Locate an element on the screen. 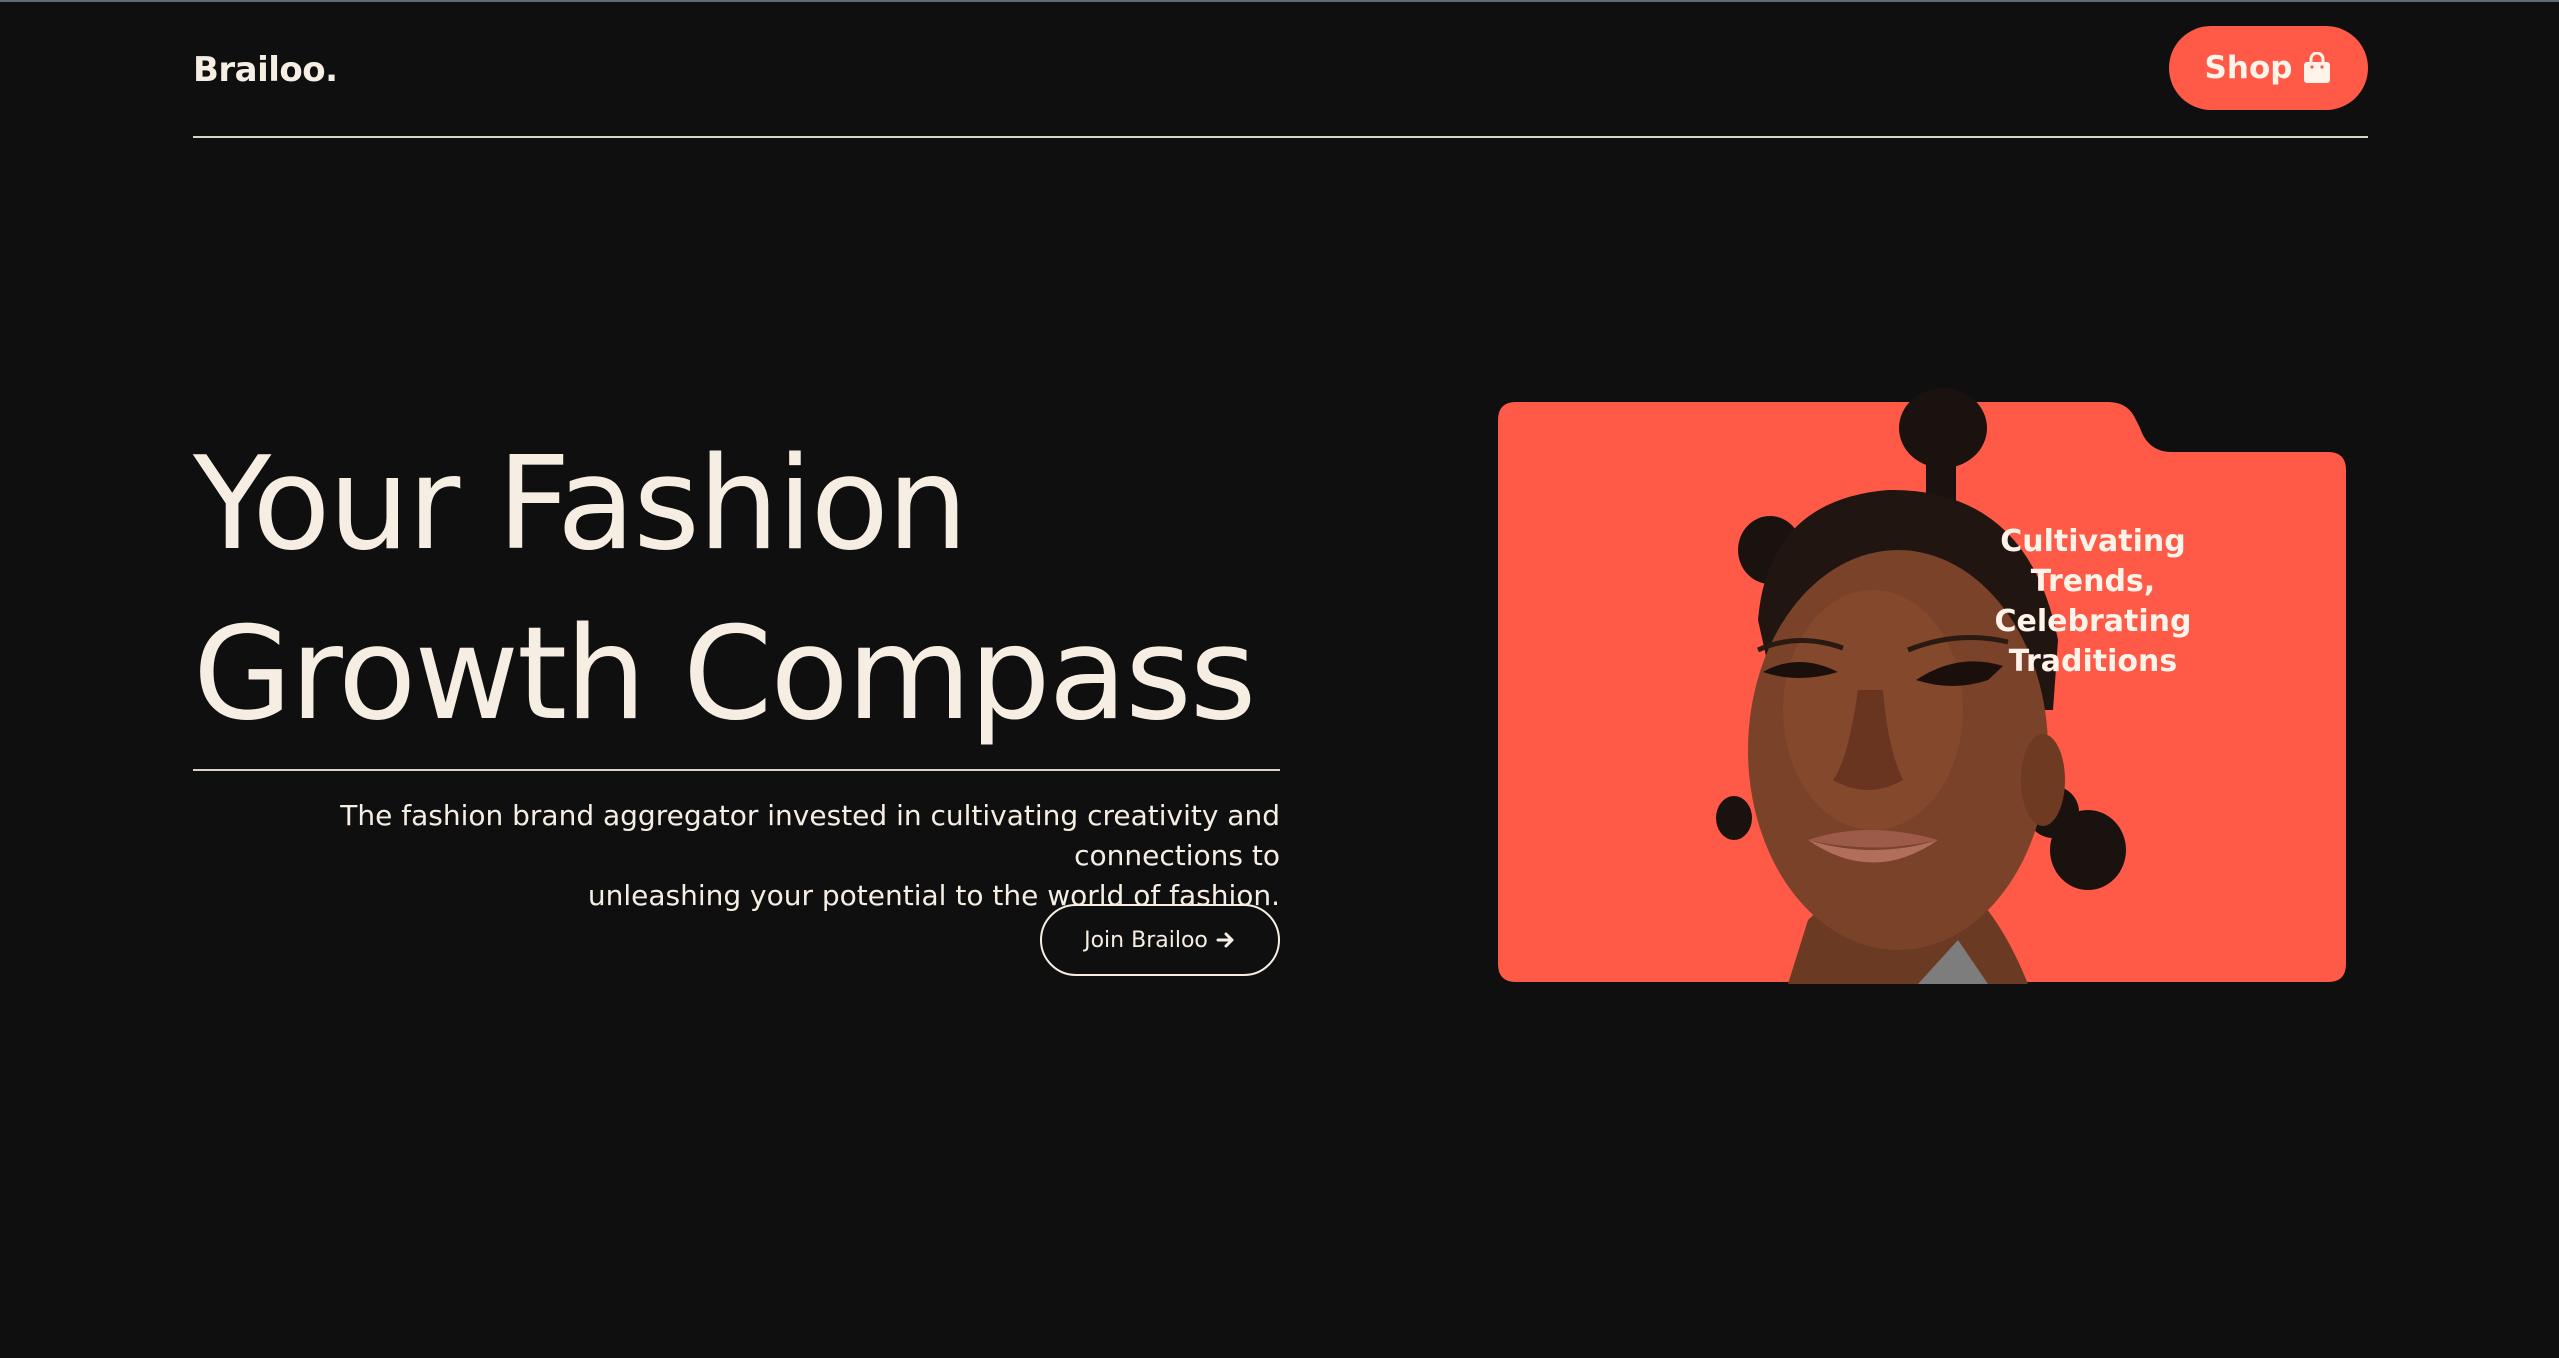 The height and width of the screenshot is (1358, 2559). header-divider is located at coordinates (1280, 137).